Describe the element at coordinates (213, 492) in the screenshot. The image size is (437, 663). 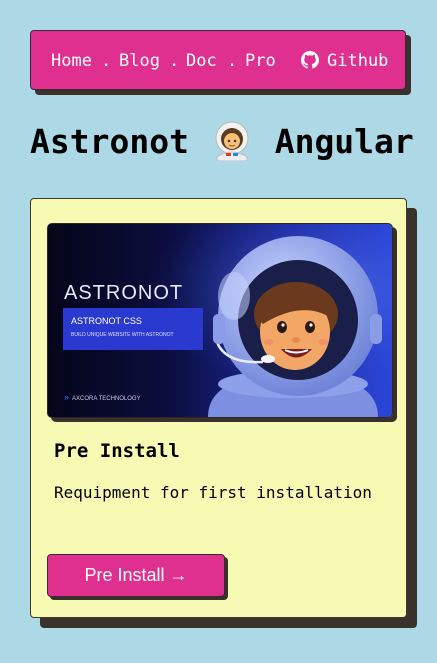
I see `card-description: Requipment for first installation` at that location.